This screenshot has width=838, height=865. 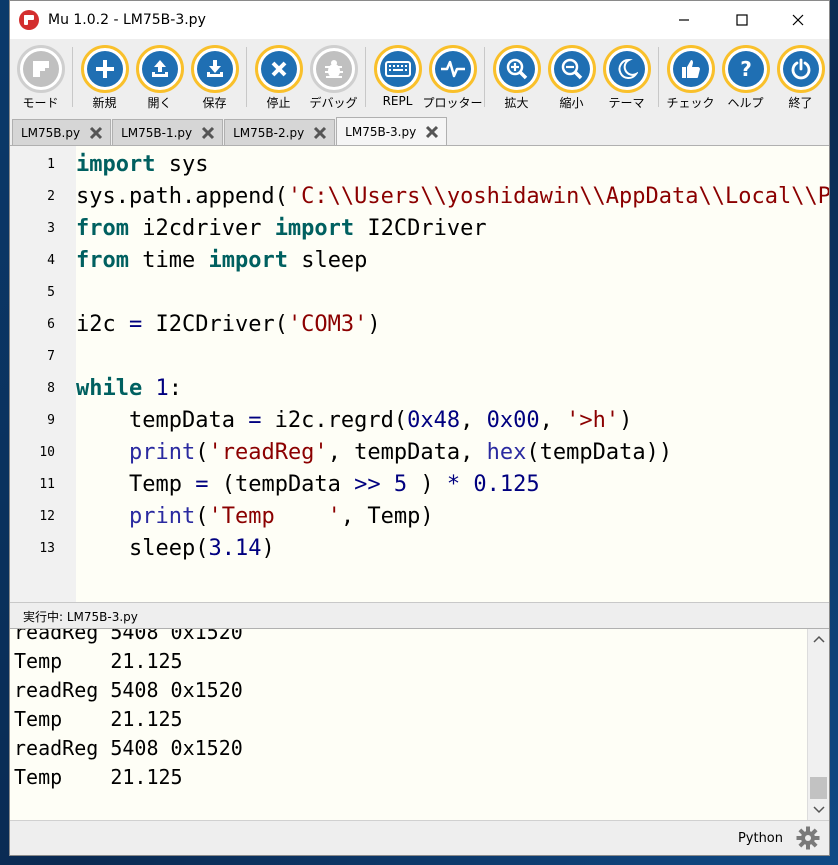 I want to click on toolbar-button-upload: 開く, so click(x=159, y=78).